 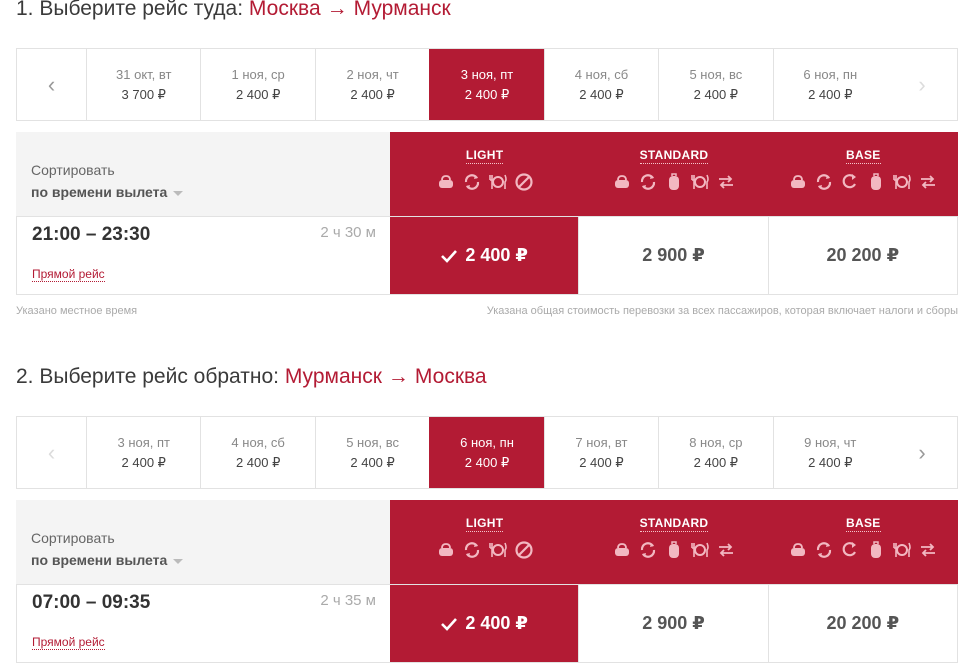 I want to click on flight-time: 21:00 – 23:30, so click(x=91, y=234).